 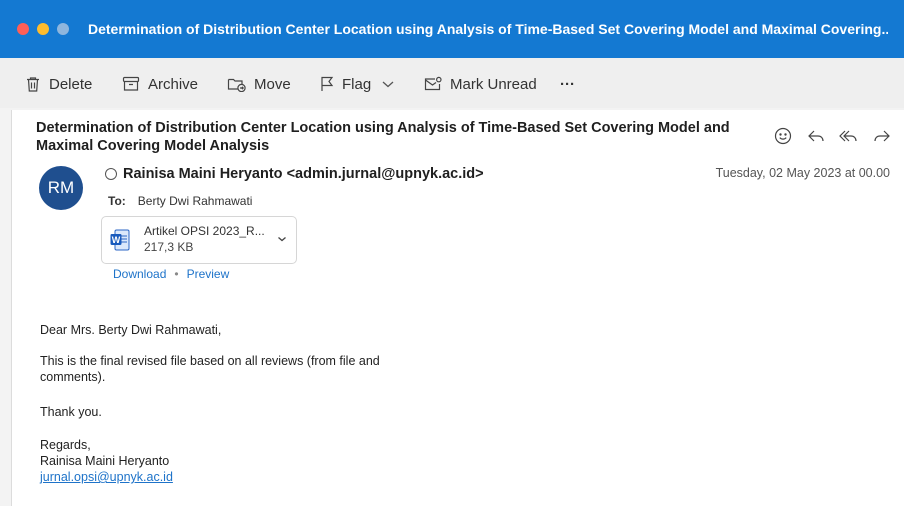 What do you see at coordinates (171, 274) in the screenshot?
I see `attachment-actions: Download • Preview` at bounding box center [171, 274].